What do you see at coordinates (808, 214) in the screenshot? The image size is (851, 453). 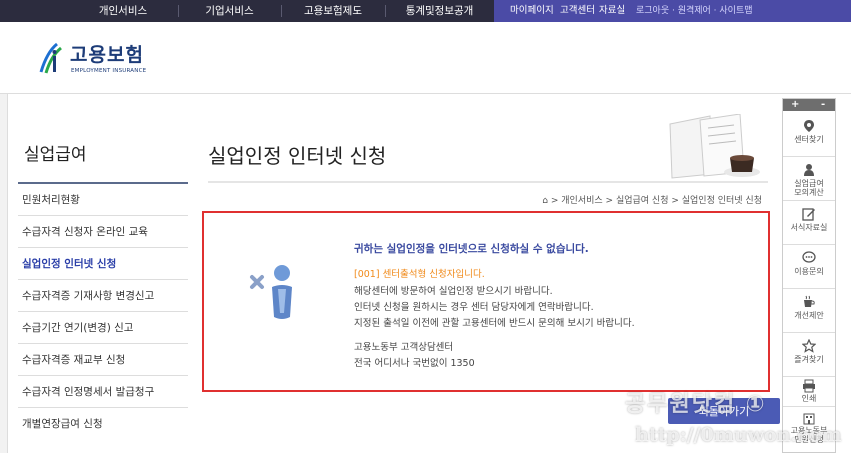 I see `edit-icon` at bounding box center [808, 214].